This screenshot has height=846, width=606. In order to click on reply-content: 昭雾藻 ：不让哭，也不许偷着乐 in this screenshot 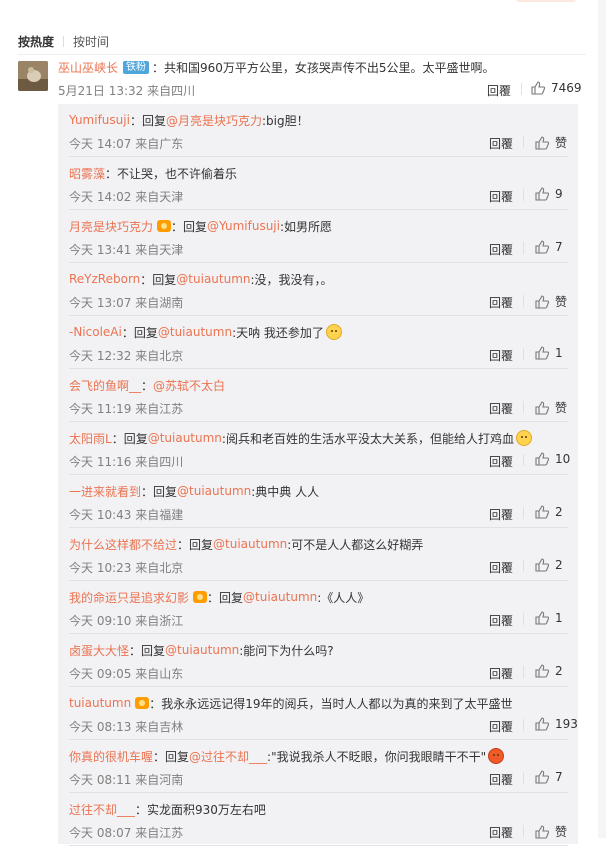, I will do `click(153, 173)`.